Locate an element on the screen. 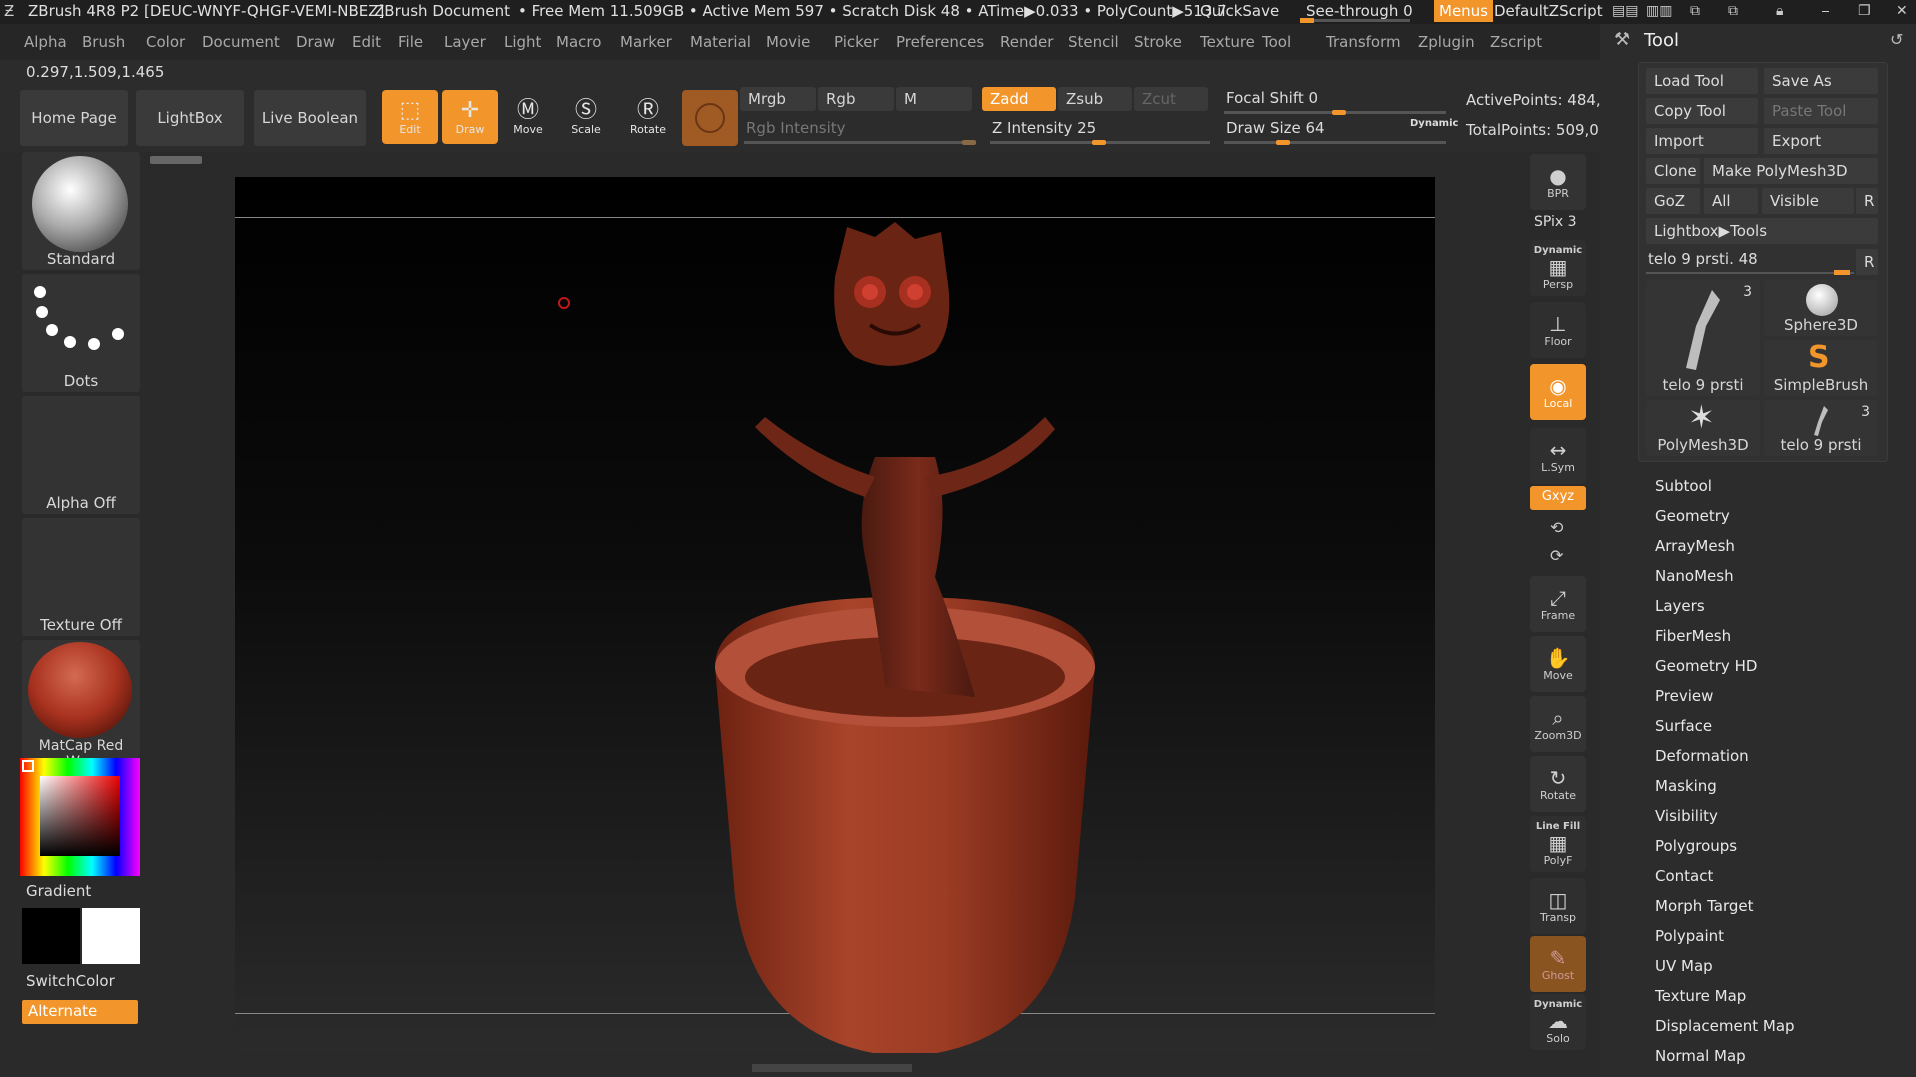 The width and height of the screenshot is (1916, 1077). live-boolean-button: Live Boolean is located at coordinates (310, 118).